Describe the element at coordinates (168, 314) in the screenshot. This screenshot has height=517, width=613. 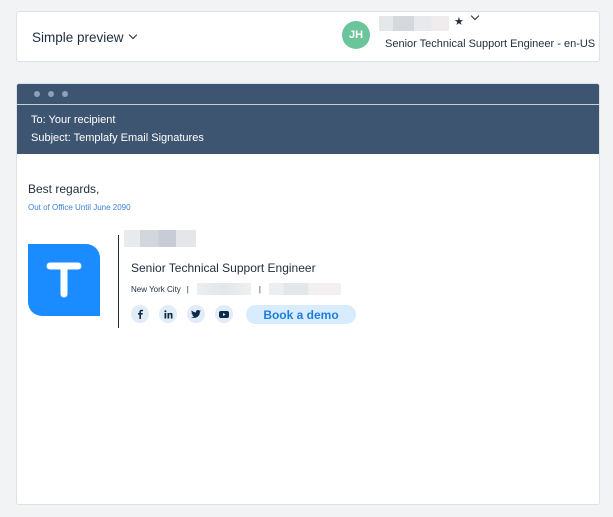
I see `linkedin-icon` at that location.